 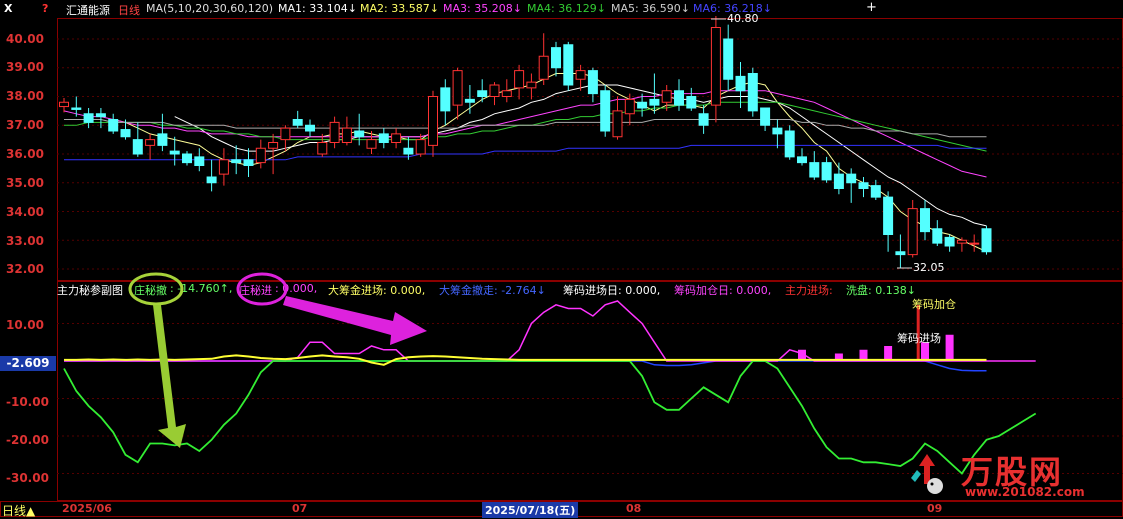 What do you see at coordinates (929, 267) in the screenshot?
I see `low-price-label: 32.05` at bounding box center [929, 267].